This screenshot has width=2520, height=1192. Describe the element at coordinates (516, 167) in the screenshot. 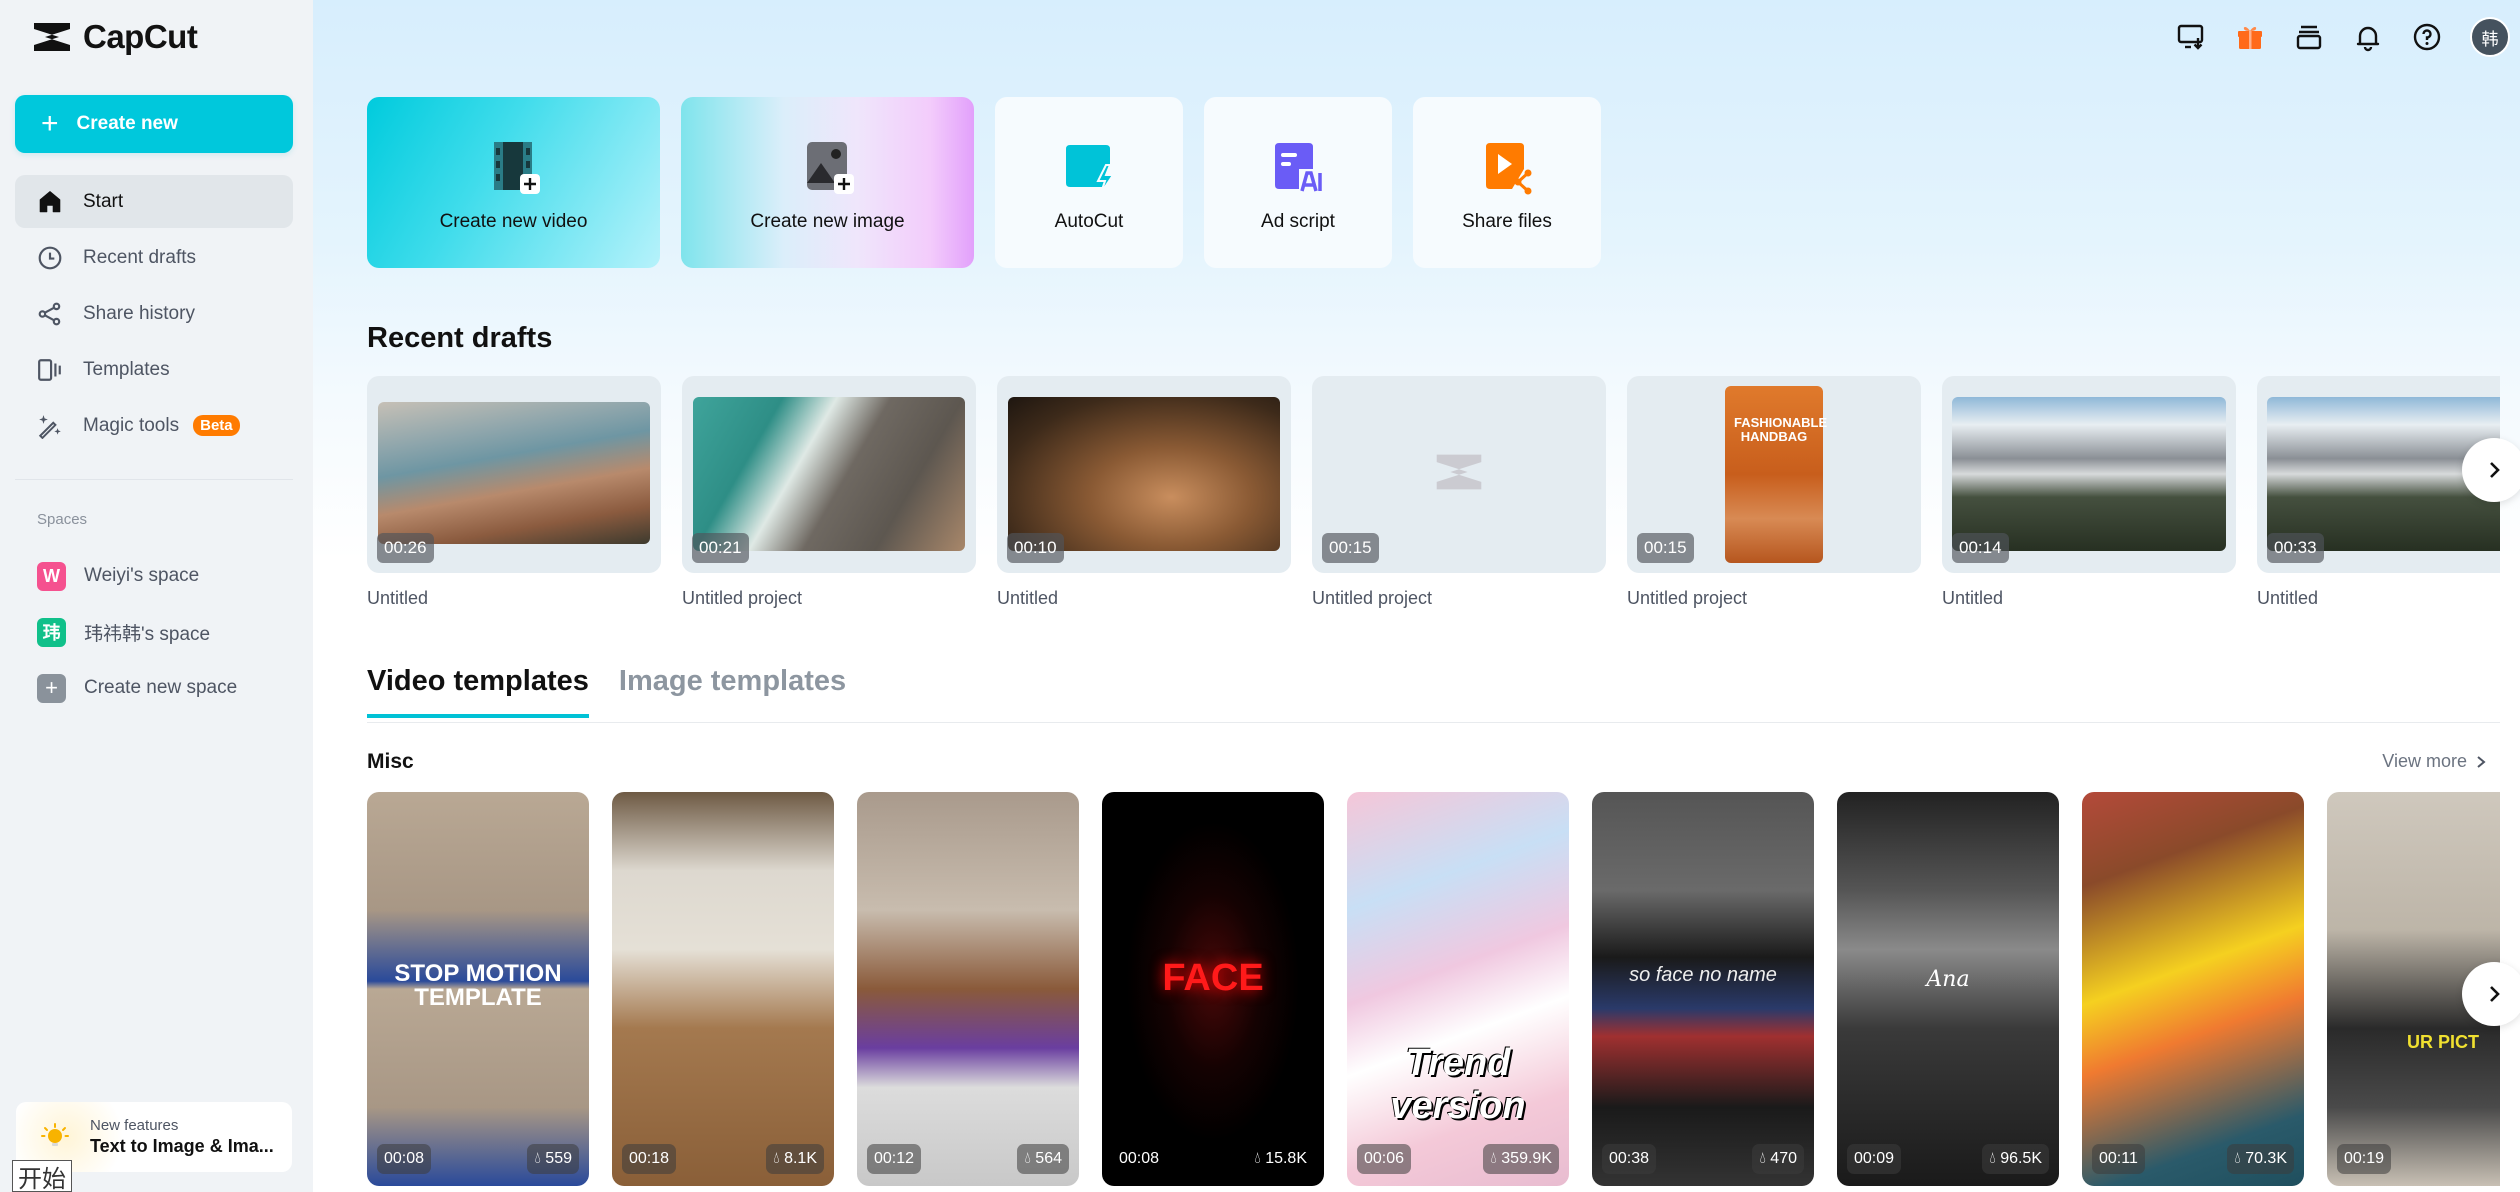

I see `film-plus-icon` at that location.